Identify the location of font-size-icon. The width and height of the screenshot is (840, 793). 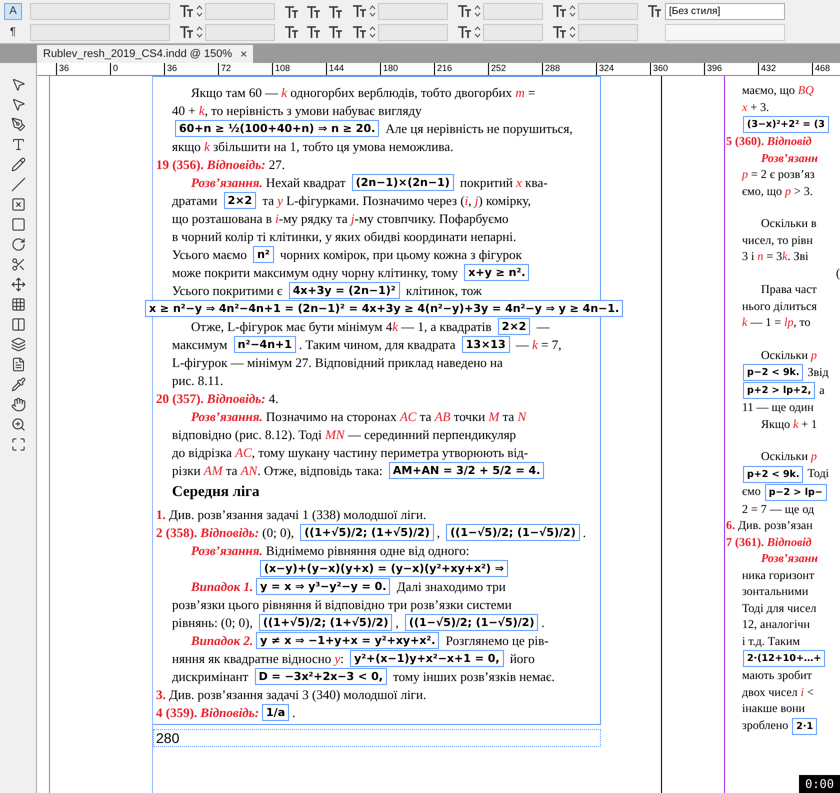
(186, 11).